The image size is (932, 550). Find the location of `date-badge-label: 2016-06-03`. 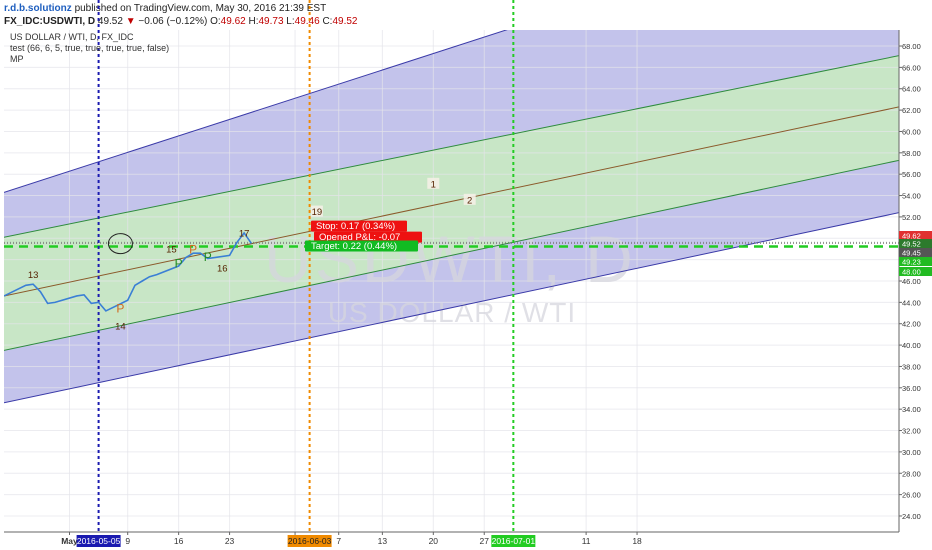

date-badge-label: 2016-06-03 is located at coordinates (310, 541).